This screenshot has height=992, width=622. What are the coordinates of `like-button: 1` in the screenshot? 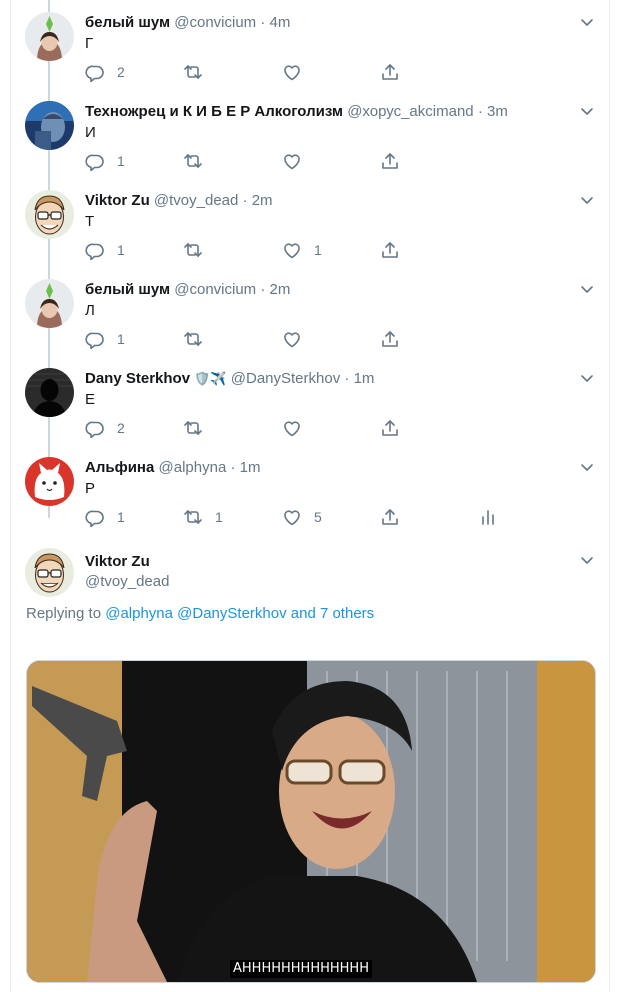 It's located at (302, 250).